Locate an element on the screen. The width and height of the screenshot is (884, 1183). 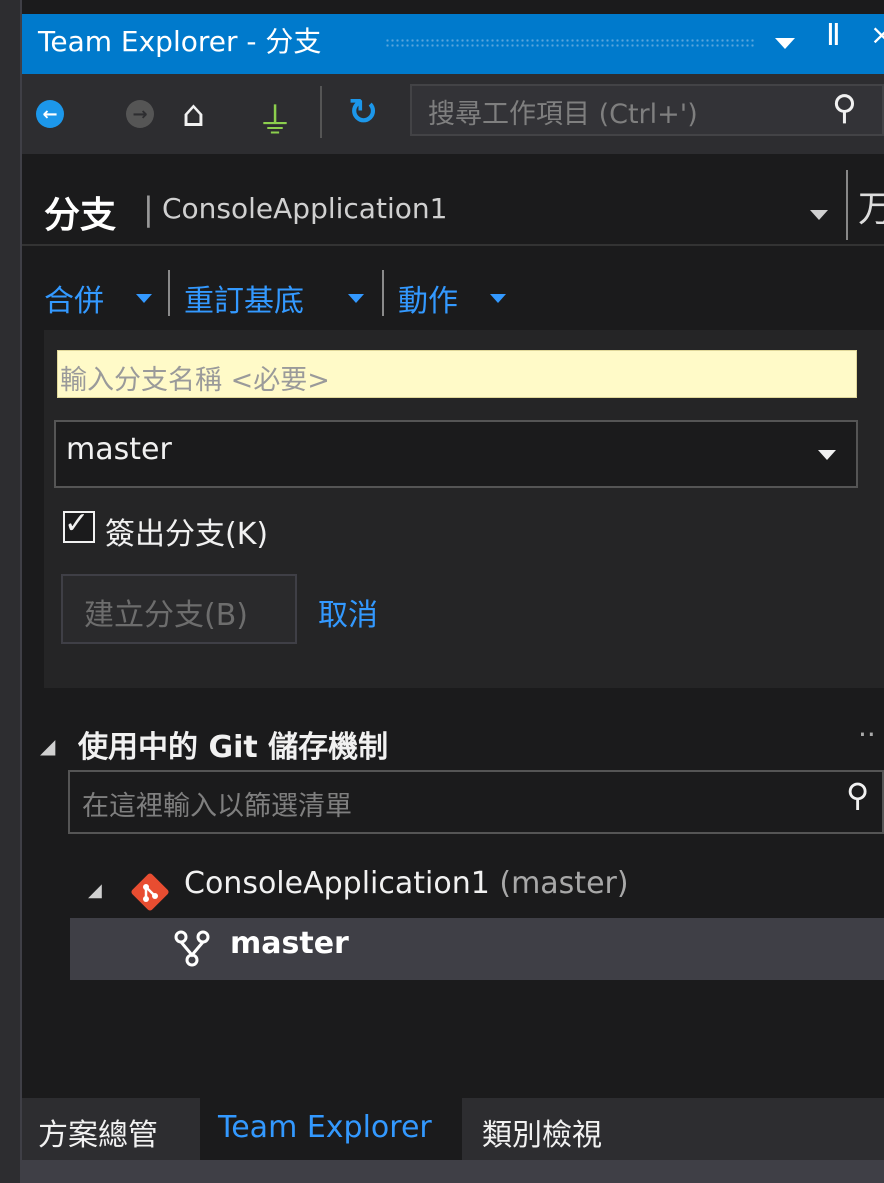
page-dropdown-chevron-down-icon is located at coordinates (819, 215).